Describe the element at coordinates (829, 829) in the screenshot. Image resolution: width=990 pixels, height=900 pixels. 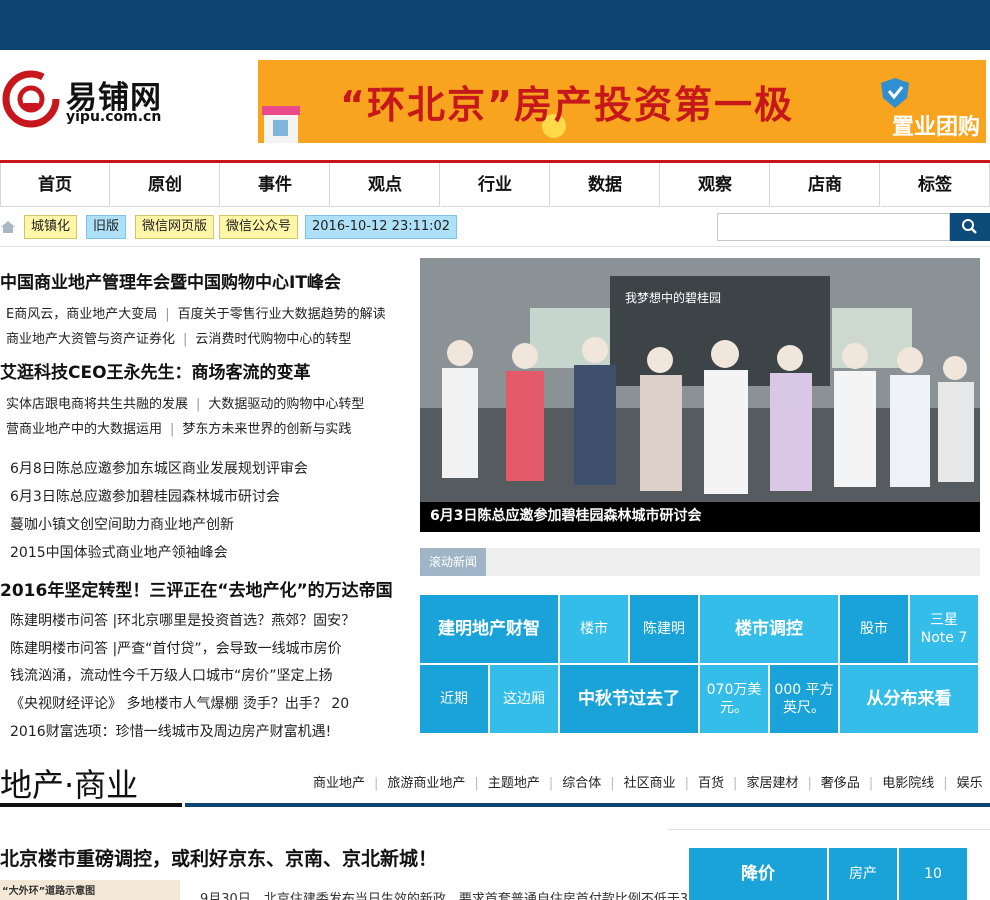
I see `divider` at that location.